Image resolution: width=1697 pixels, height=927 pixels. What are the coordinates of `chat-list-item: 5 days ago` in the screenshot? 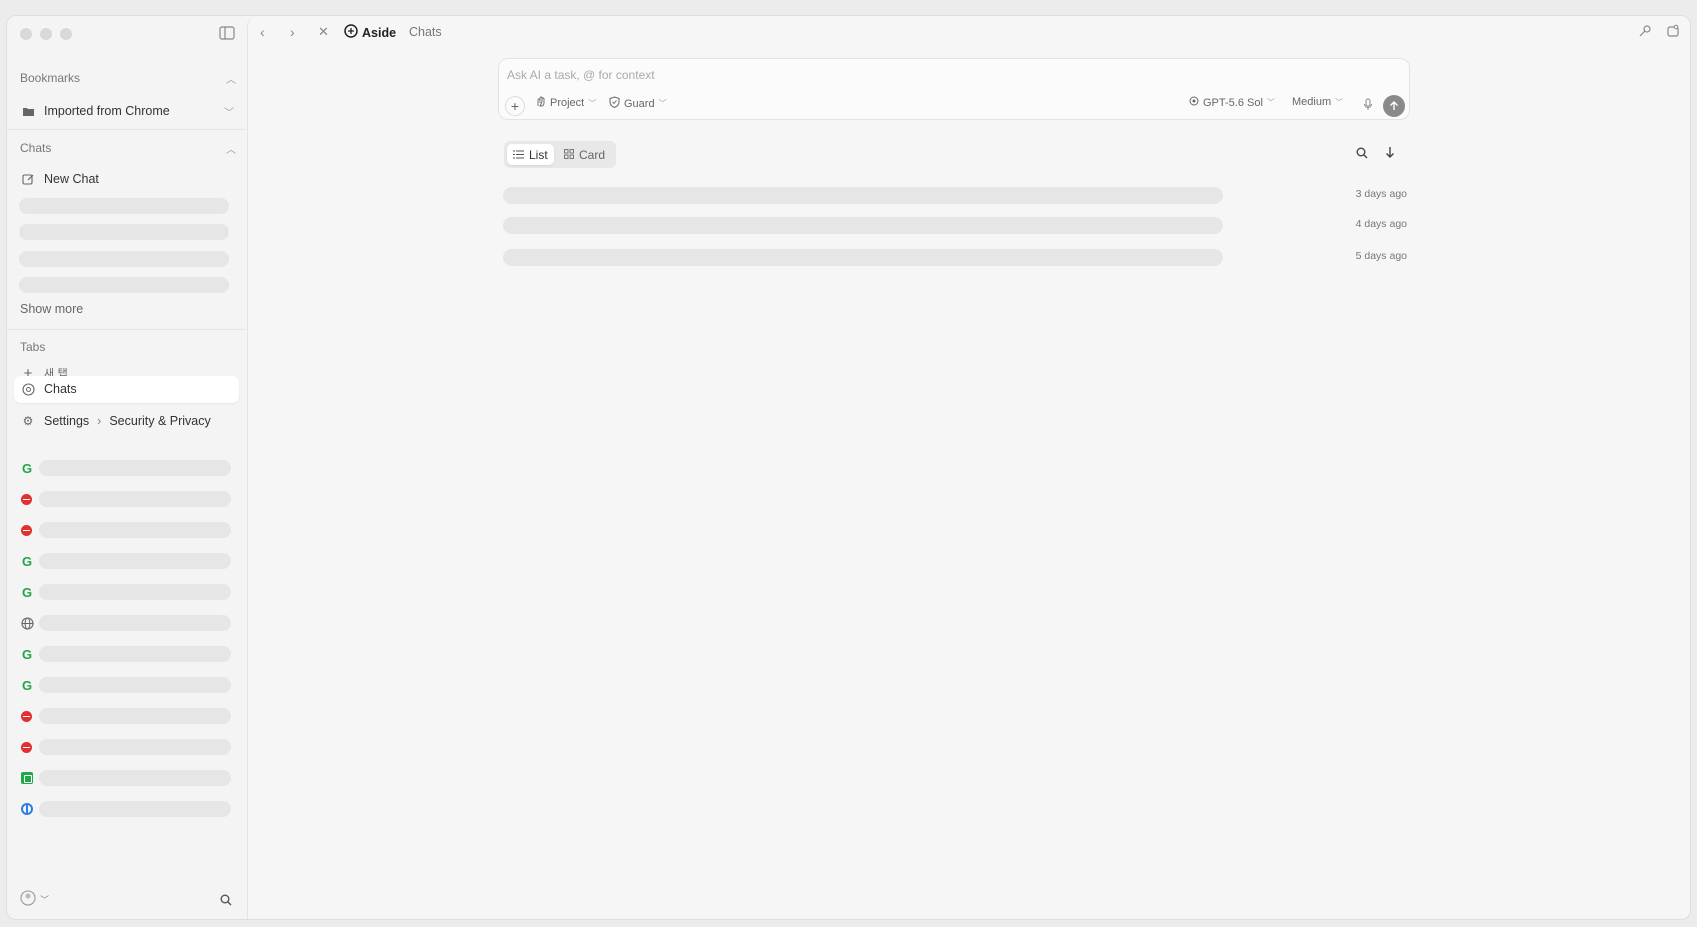 It's located at (955, 259).